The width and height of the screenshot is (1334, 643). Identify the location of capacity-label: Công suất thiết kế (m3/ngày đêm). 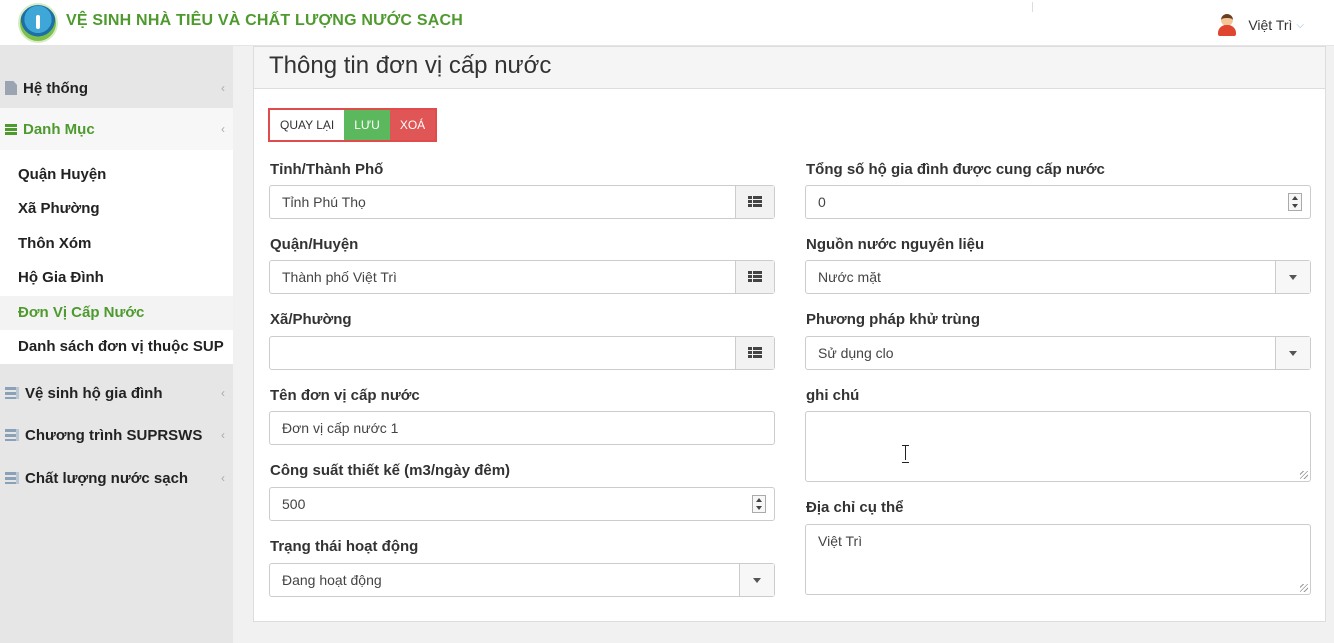
(390, 470).